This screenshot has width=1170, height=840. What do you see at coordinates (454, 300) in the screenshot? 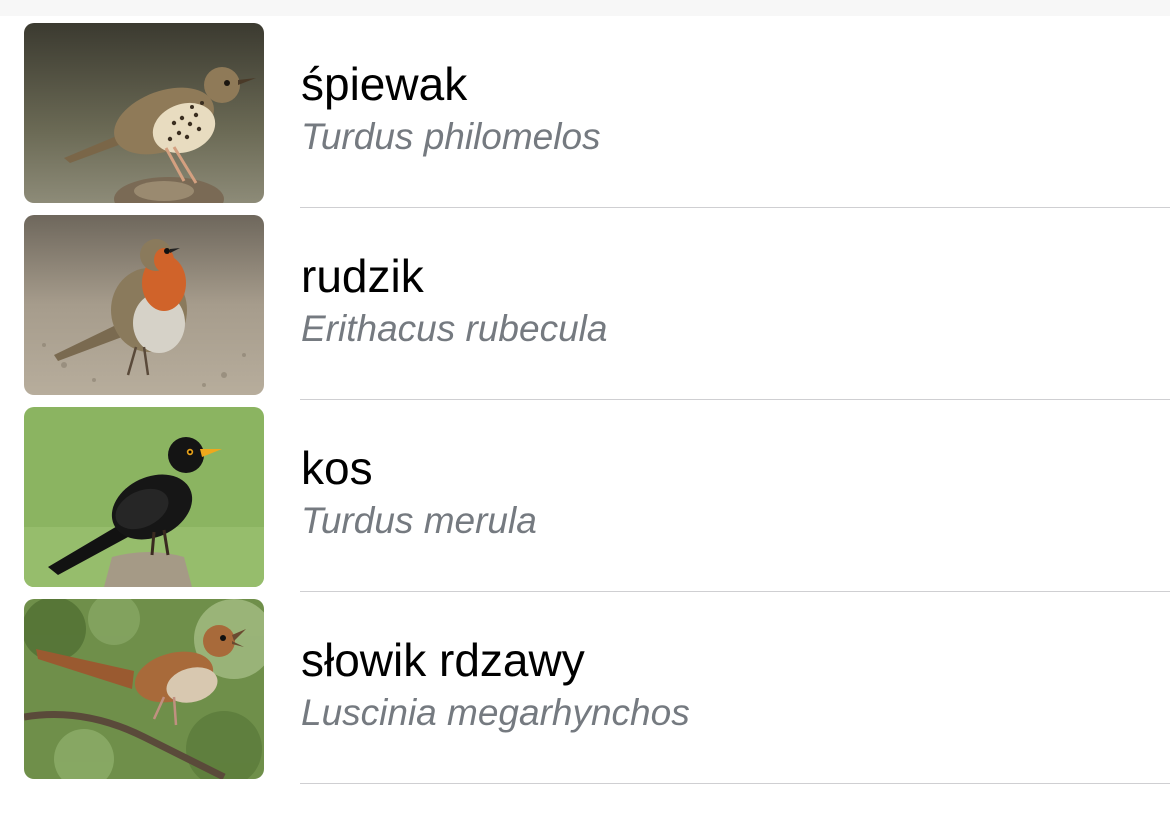
I see `bird-text: rudzik Erithacus rubecula` at bounding box center [454, 300].